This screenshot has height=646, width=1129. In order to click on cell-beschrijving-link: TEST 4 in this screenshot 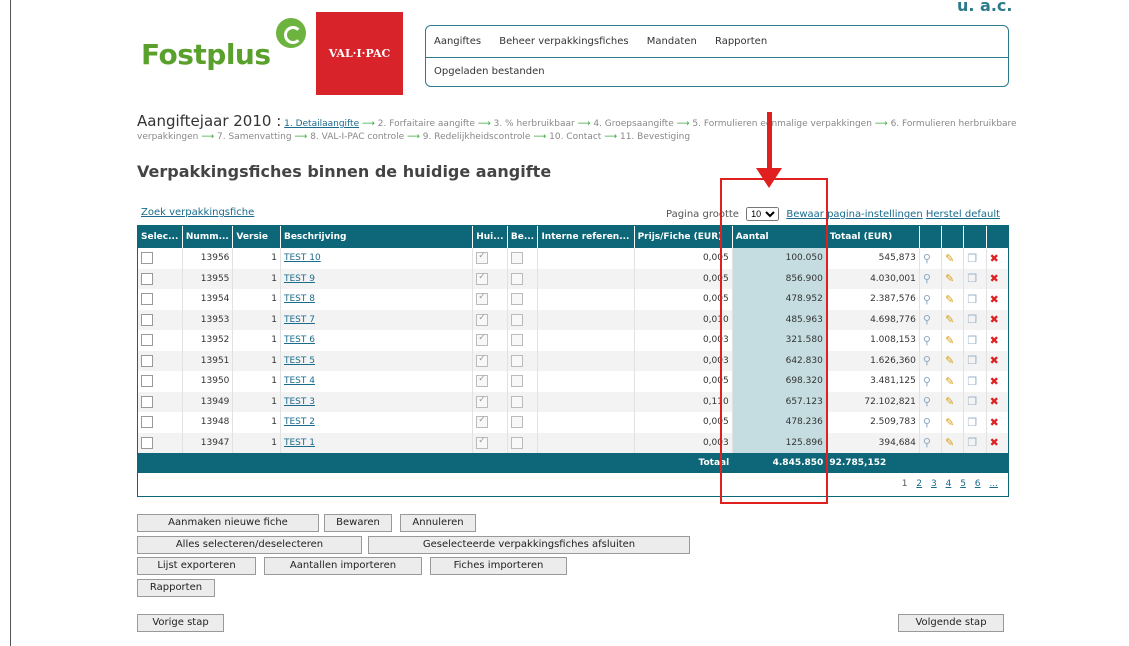, I will do `click(299, 381)`.